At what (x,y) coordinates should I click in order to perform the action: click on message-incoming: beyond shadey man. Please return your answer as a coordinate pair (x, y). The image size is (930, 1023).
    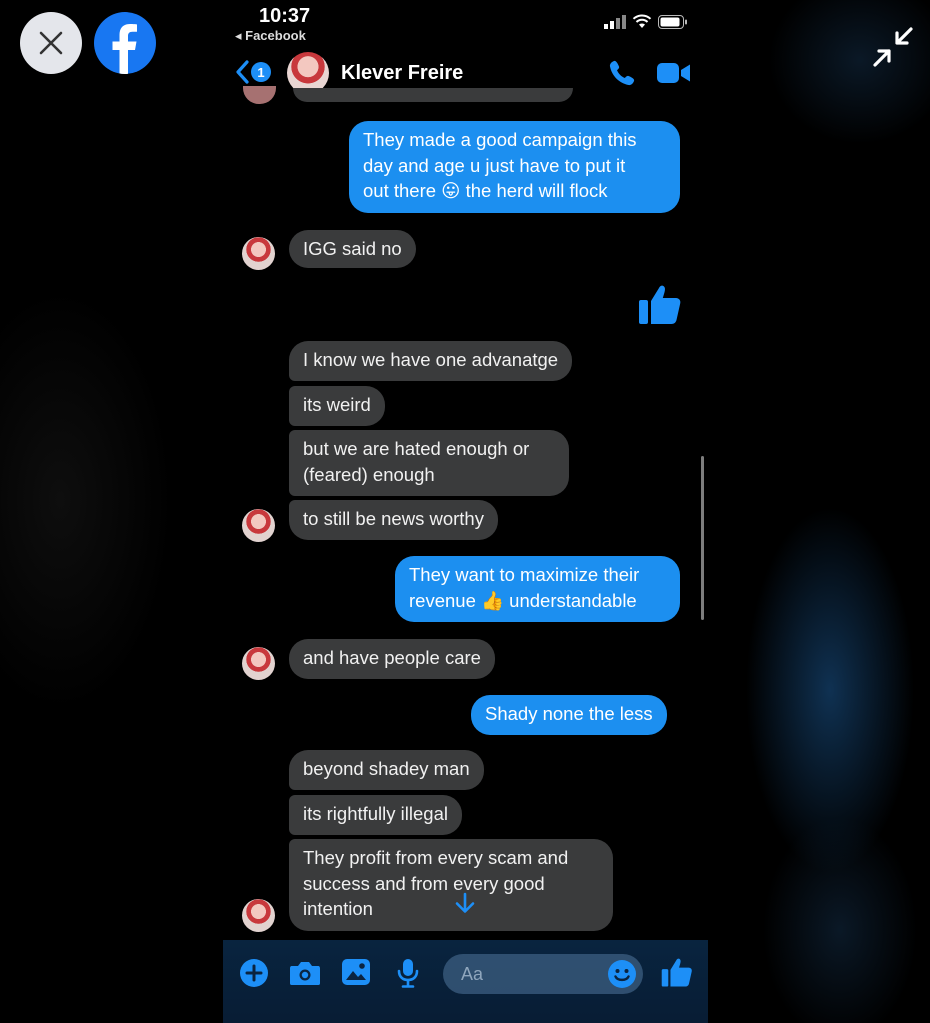
    Looking at the image, I should click on (386, 770).